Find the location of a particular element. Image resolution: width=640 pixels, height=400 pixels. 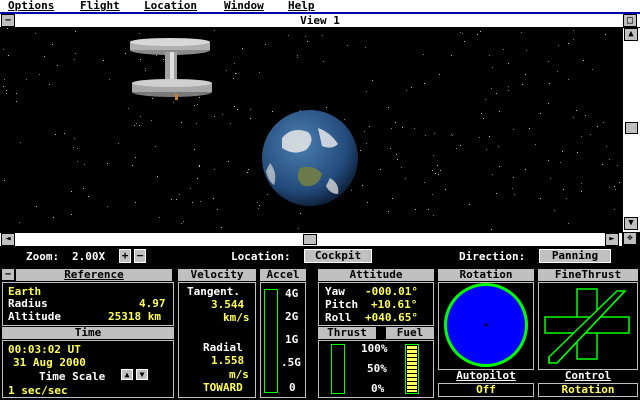

view-title: View 1 is located at coordinates (320, 20).